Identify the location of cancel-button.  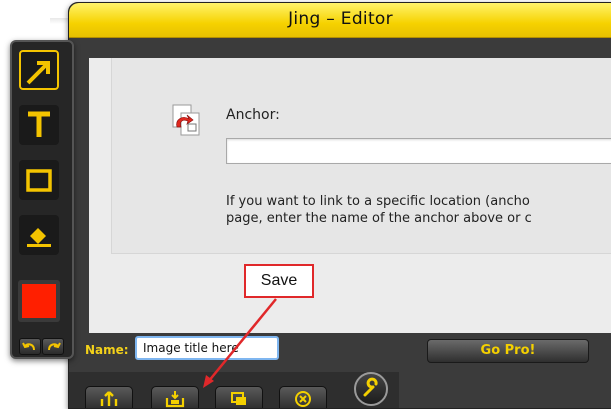
(303, 397).